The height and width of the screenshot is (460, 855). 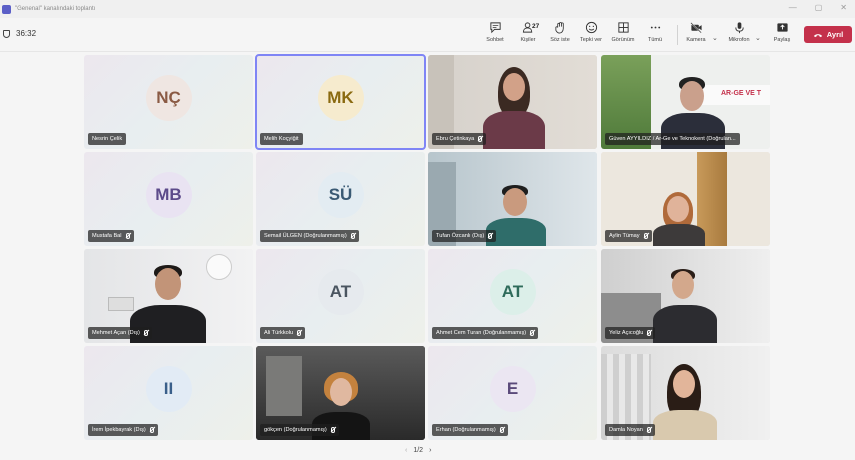 I want to click on view-button: Görünüm, so click(x=623, y=32).